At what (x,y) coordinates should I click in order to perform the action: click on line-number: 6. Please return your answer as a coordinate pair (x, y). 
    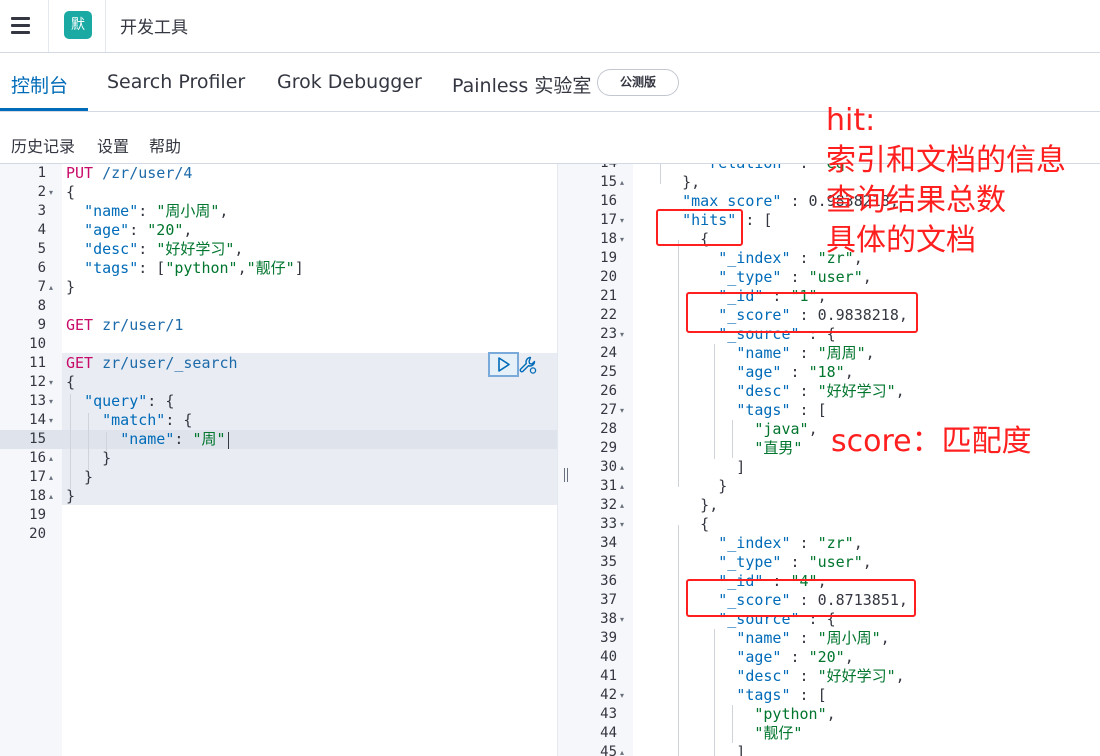
    Looking at the image, I should click on (41, 268).